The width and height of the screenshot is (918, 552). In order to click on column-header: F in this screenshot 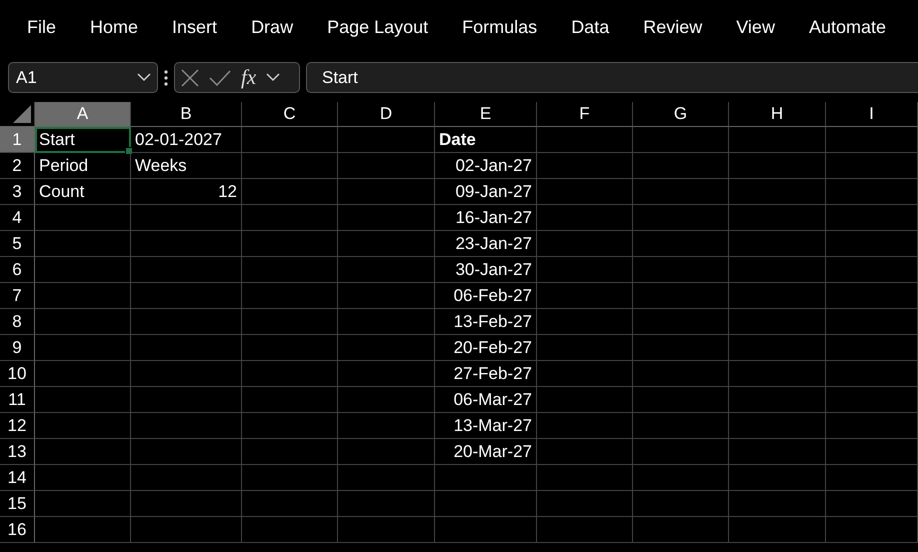, I will do `click(585, 114)`.